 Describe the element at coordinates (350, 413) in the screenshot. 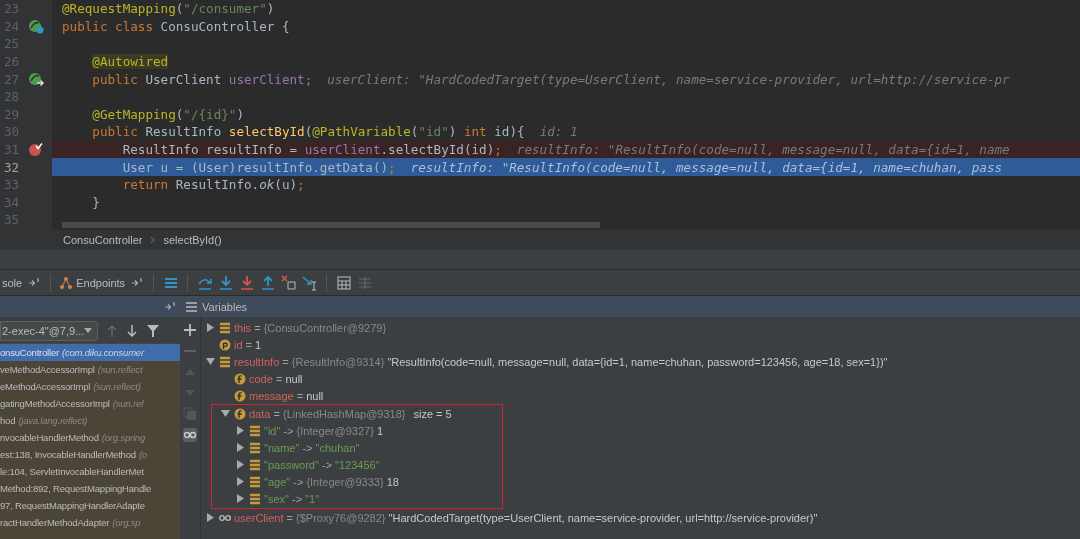

I see `variable-text: data = {LinkedHashMap@9318} size = 5` at that location.